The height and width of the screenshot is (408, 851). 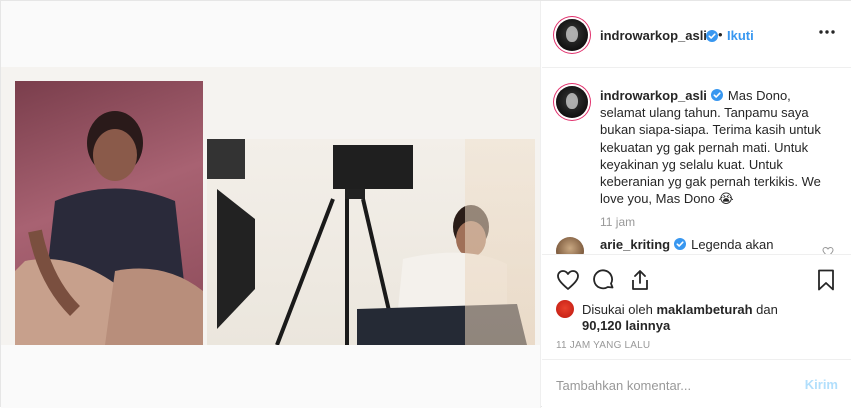 What do you see at coordinates (732, 244) in the screenshot?
I see `comment-text: Legenda akan` at bounding box center [732, 244].